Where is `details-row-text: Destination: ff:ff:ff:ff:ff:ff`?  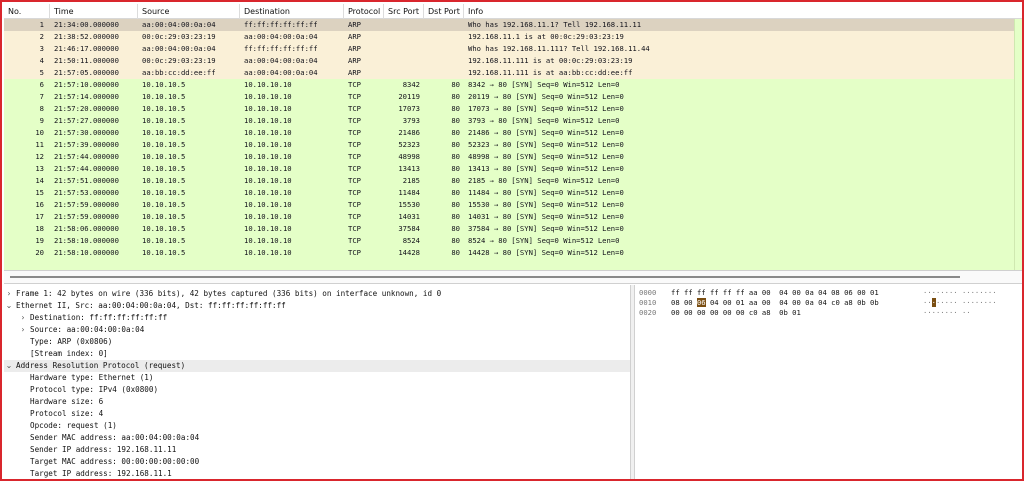 details-row-text: Destination: ff:ff:ff:ff:ff:ff is located at coordinates (99, 317).